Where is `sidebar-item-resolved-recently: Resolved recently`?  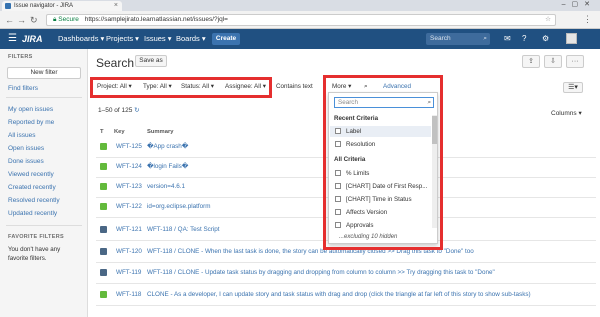 sidebar-item-resolved-recently: Resolved recently is located at coordinates (34, 200).